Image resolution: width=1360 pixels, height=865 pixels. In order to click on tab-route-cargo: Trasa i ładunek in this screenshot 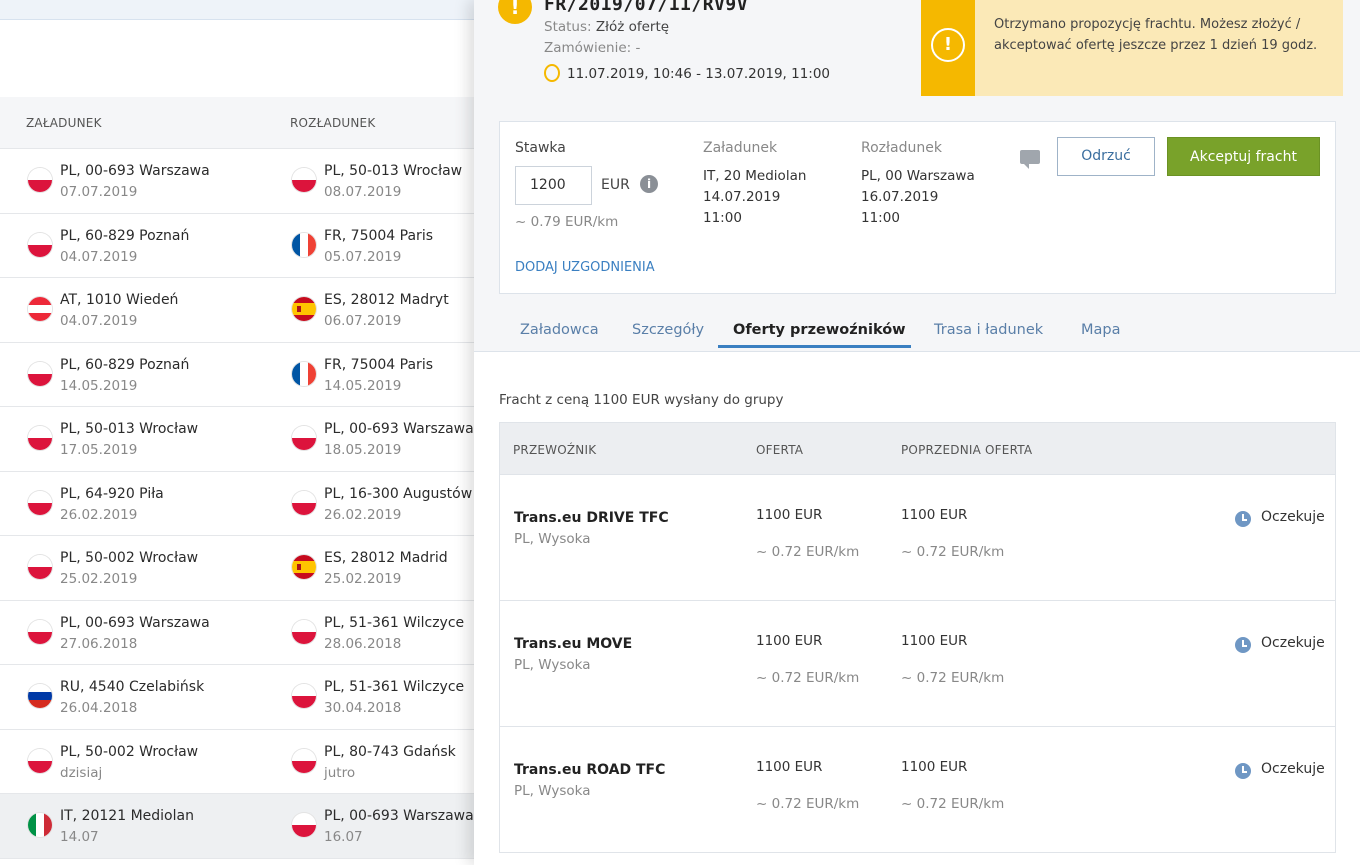, I will do `click(988, 330)`.